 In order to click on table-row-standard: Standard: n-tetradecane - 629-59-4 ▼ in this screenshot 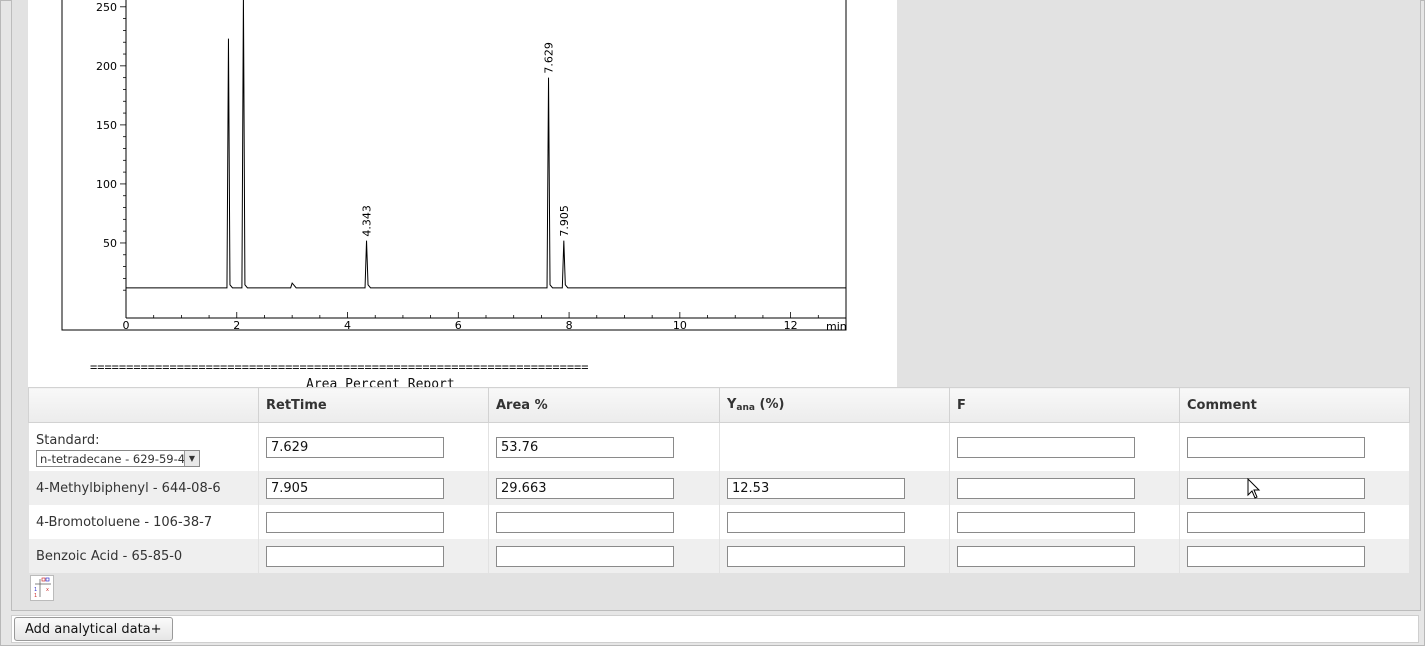, I will do `click(719, 446)`.